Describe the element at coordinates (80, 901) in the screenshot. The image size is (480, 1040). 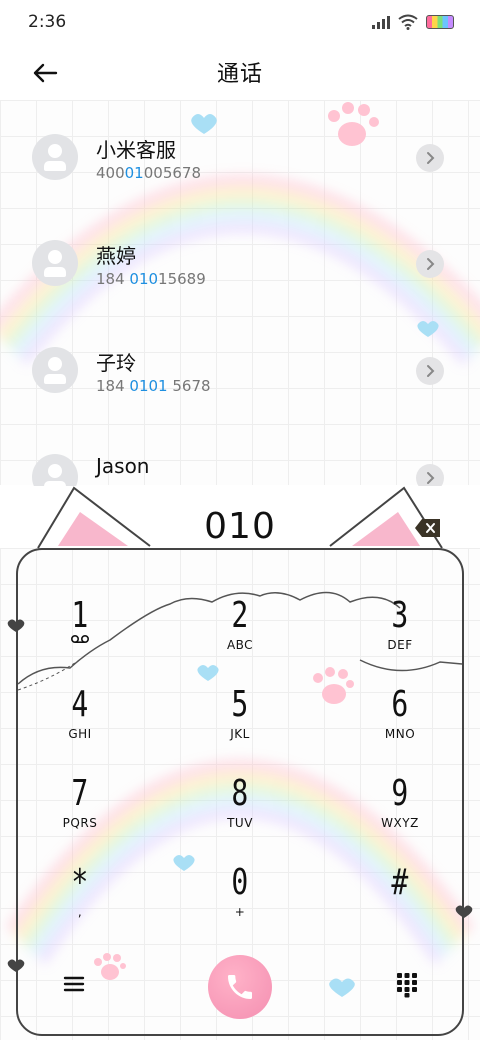
I see `key-star: * ,` at that location.